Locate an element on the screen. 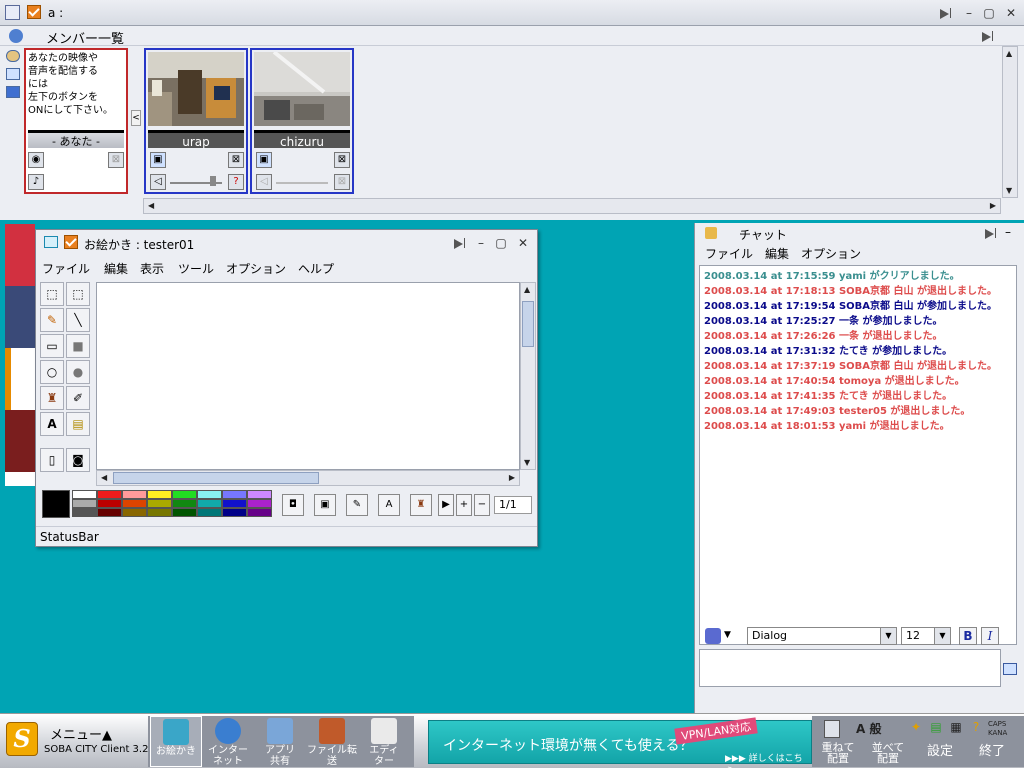 The width and height of the screenshot is (1024, 768). stamp-settings-icon: ♜ is located at coordinates (421, 505).